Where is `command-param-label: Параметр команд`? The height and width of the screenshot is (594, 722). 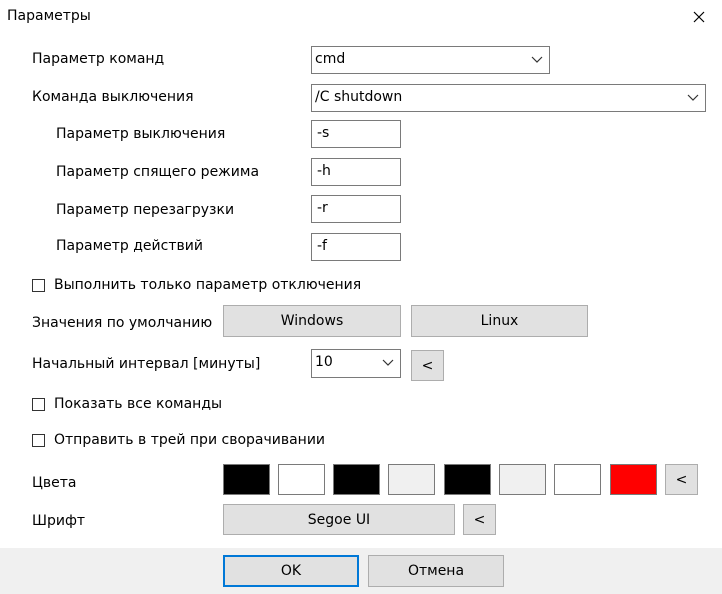
command-param-label: Параметр команд is located at coordinates (98, 59).